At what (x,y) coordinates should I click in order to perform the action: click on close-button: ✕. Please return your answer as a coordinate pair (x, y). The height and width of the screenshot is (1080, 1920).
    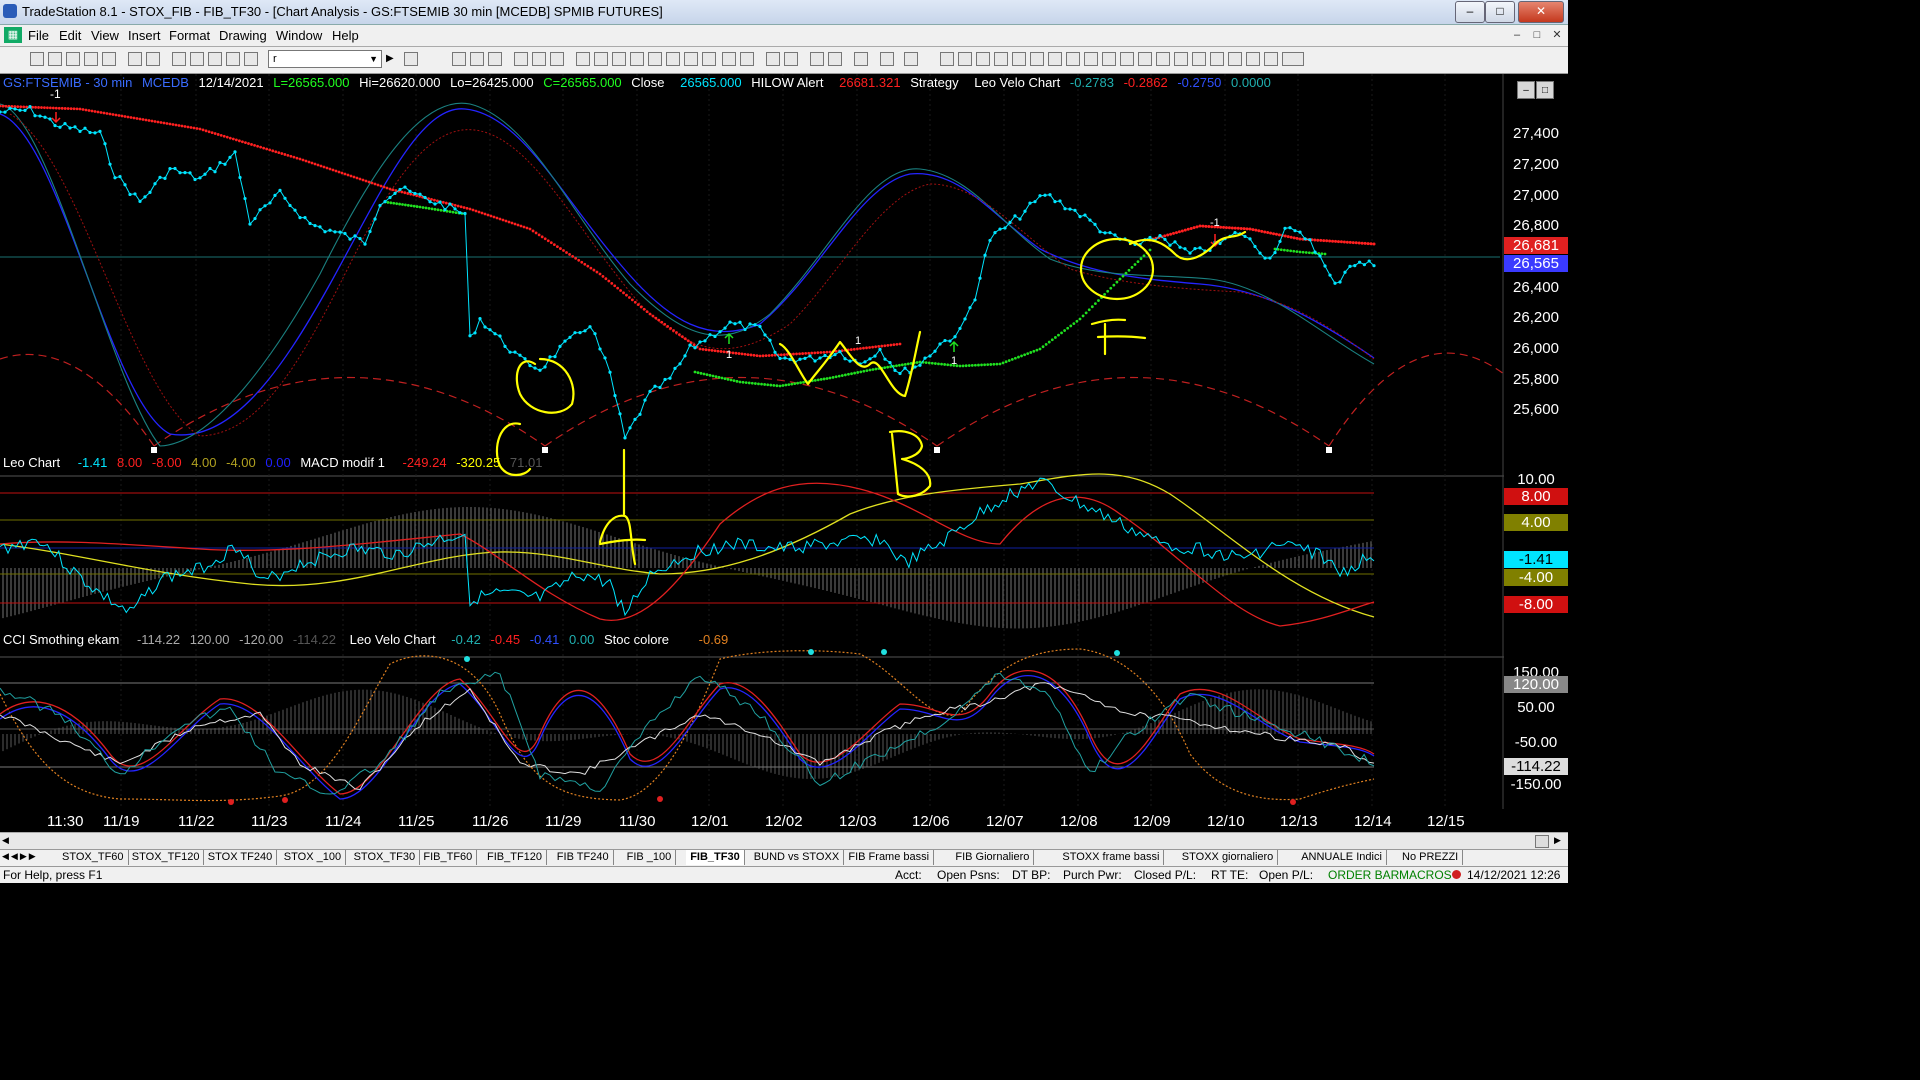
    Looking at the image, I should click on (1541, 12).